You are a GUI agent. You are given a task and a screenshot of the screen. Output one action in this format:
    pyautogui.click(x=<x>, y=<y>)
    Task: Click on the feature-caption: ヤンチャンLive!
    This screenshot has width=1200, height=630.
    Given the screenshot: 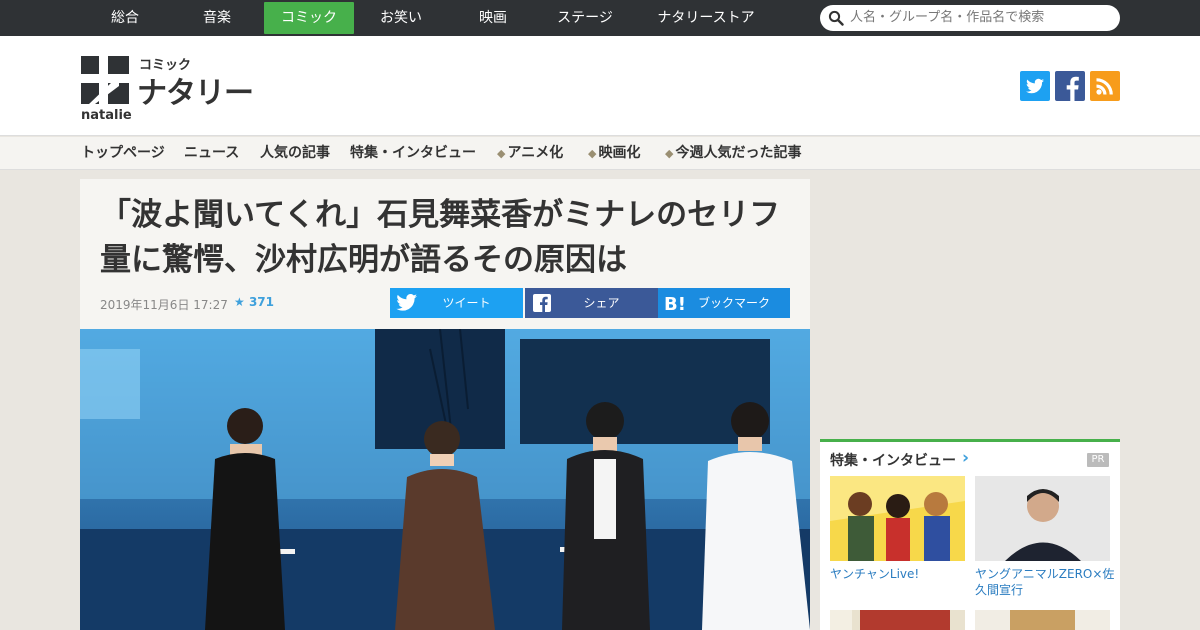 What is the action you would take?
    pyautogui.click(x=900, y=574)
    